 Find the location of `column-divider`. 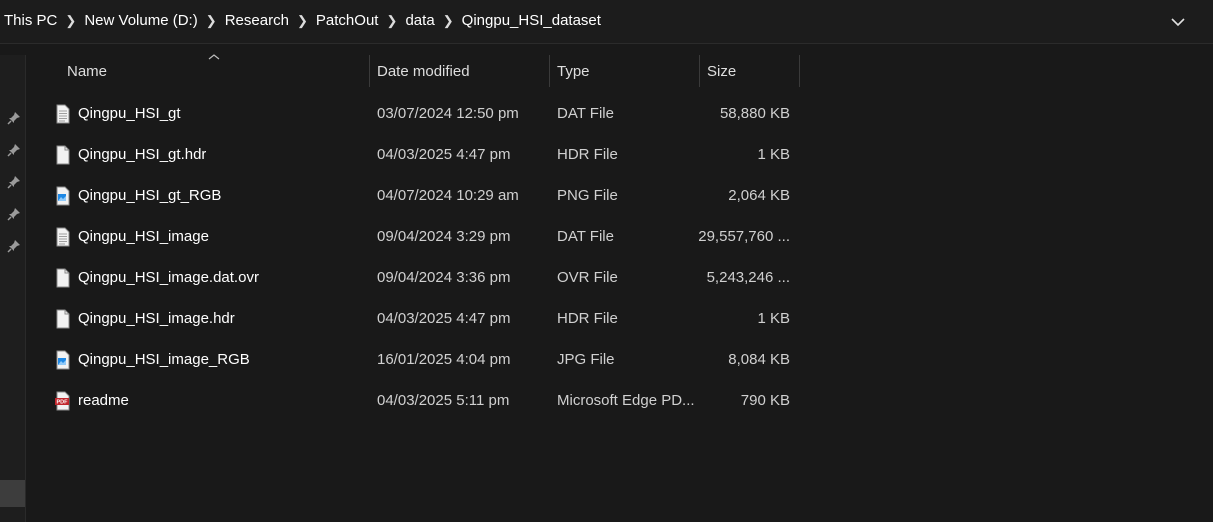

column-divider is located at coordinates (799, 71).